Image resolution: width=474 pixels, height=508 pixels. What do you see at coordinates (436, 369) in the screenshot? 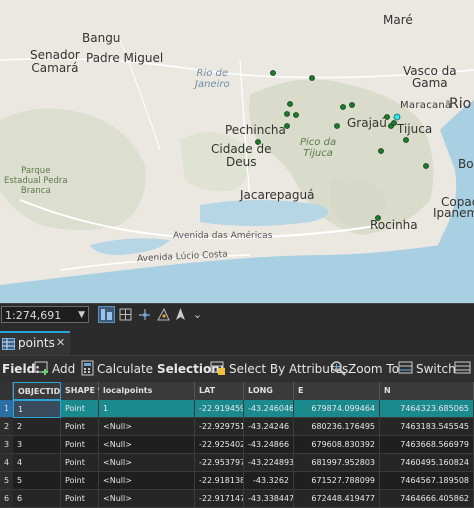
I see `switch-selection-button: Switch` at bounding box center [436, 369].